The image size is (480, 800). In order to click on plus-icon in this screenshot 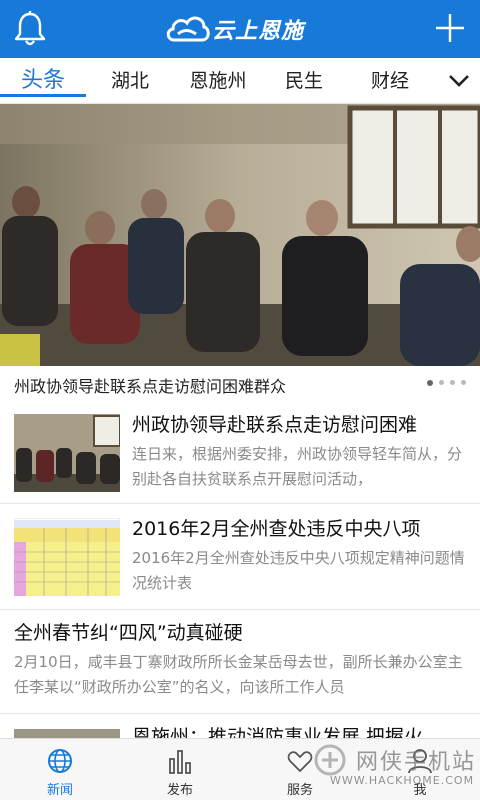, I will do `click(450, 28)`.